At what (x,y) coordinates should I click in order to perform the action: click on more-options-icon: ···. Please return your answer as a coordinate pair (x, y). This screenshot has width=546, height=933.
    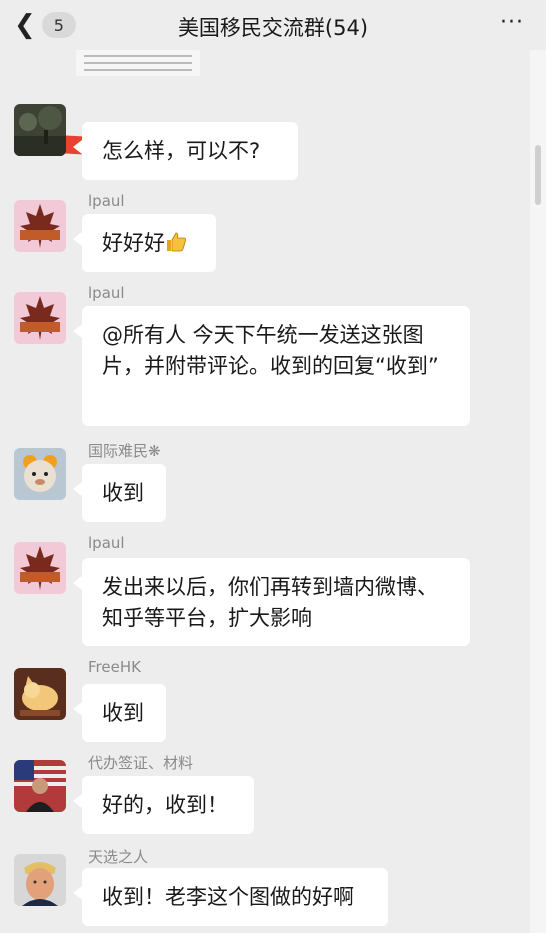
    Looking at the image, I should click on (512, 22).